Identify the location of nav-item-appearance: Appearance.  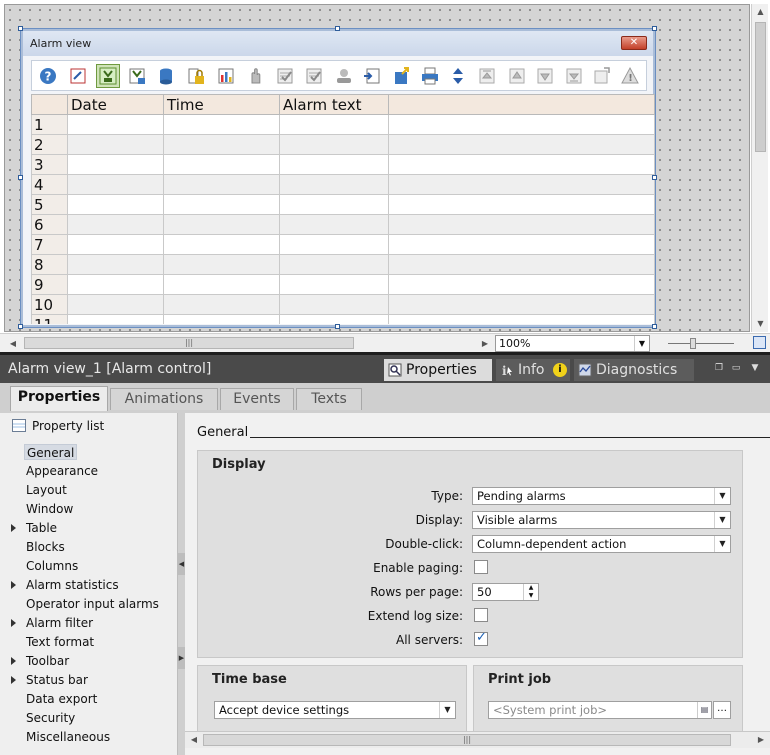
(62, 471).